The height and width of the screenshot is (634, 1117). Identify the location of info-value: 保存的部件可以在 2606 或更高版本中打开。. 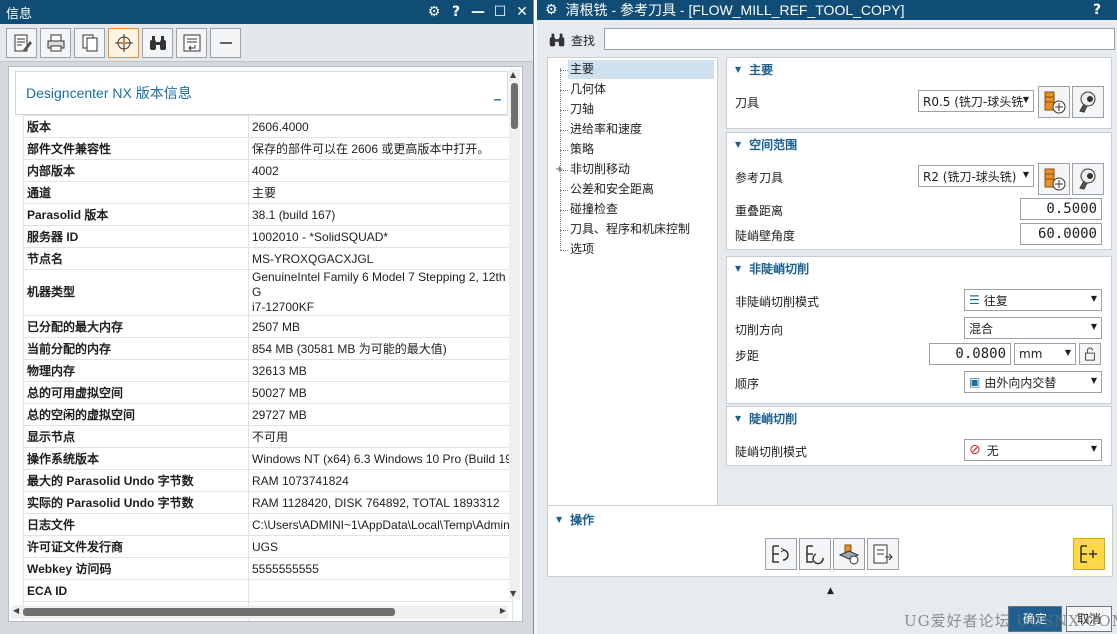
(380, 148).